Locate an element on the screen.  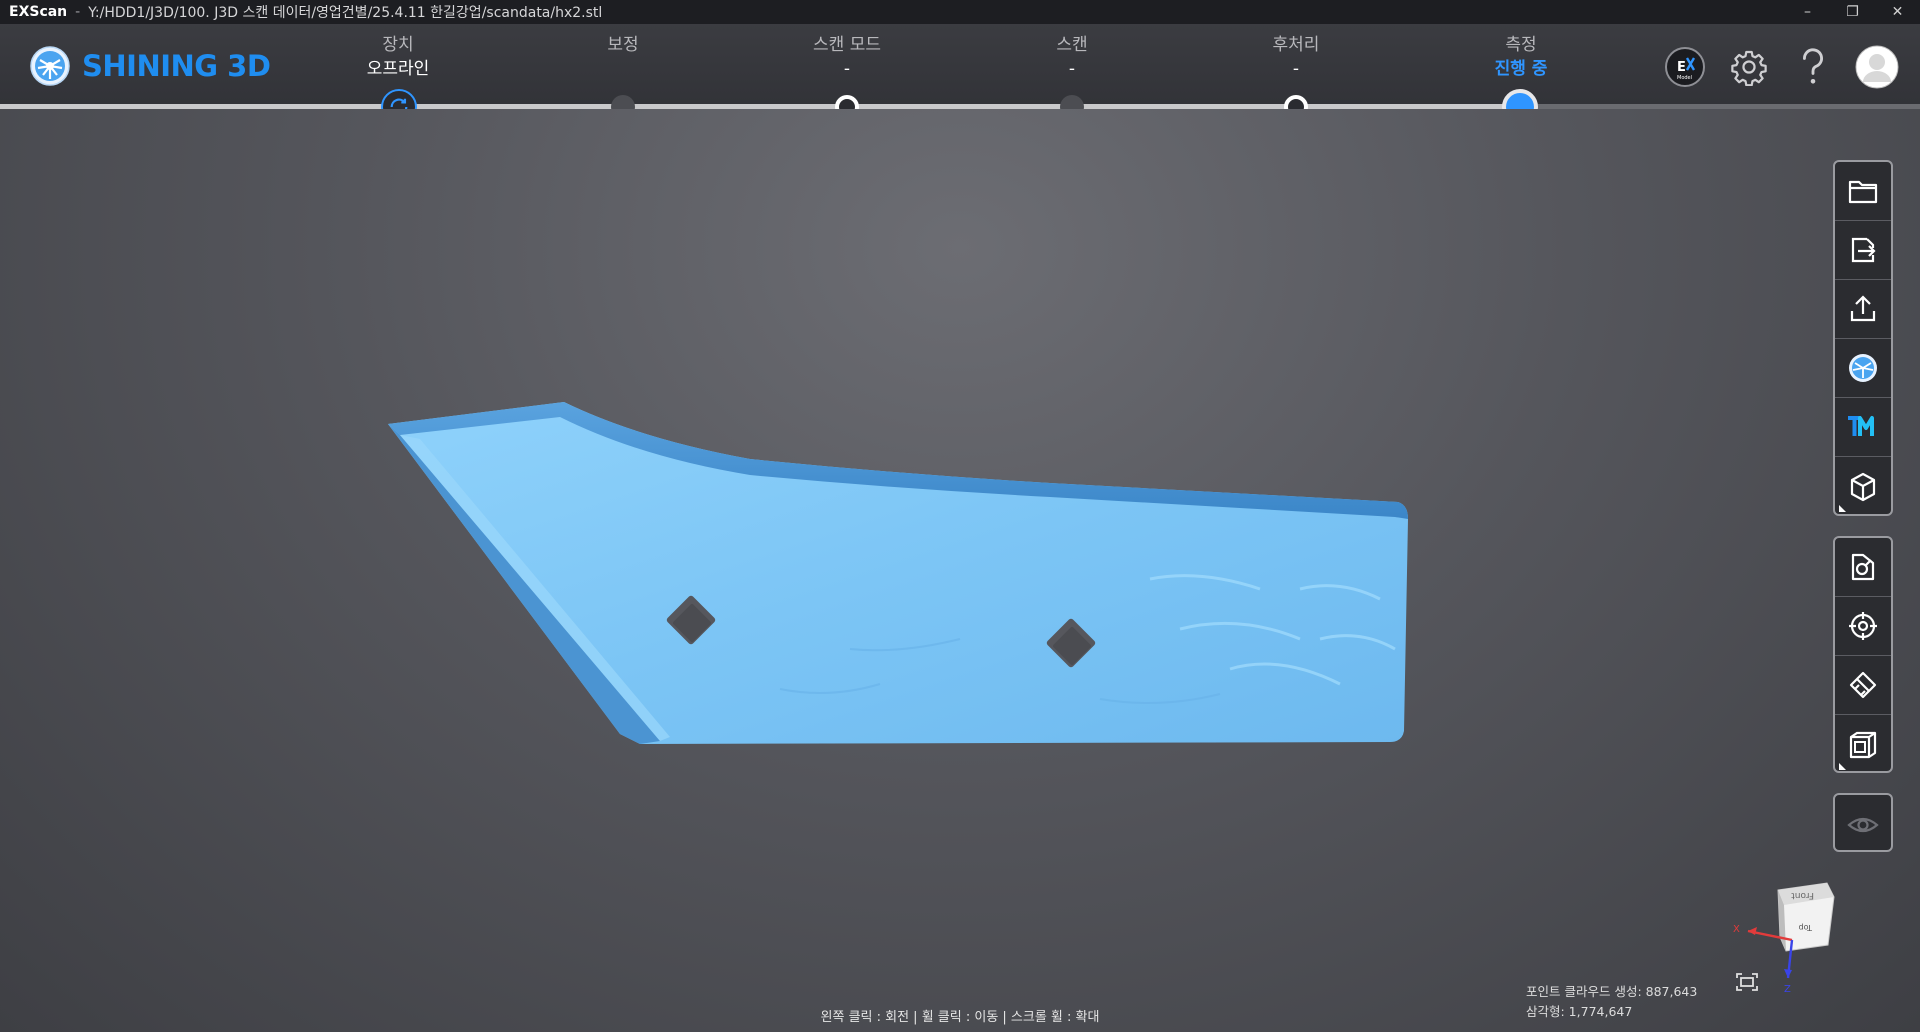
axis-x-label: X is located at coordinates (1736, 929).